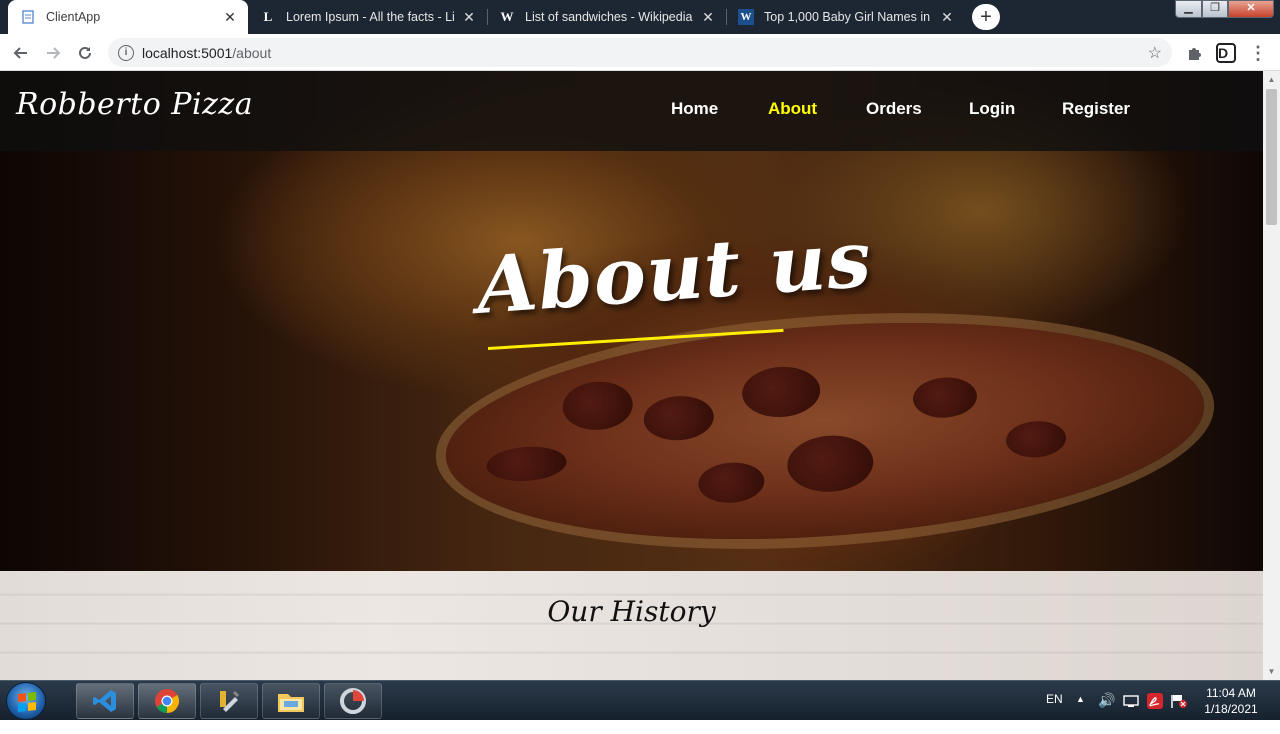 The width and height of the screenshot is (1280, 734). Describe the element at coordinates (126, 52) in the screenshot. I see `info-icon: i` at that location.